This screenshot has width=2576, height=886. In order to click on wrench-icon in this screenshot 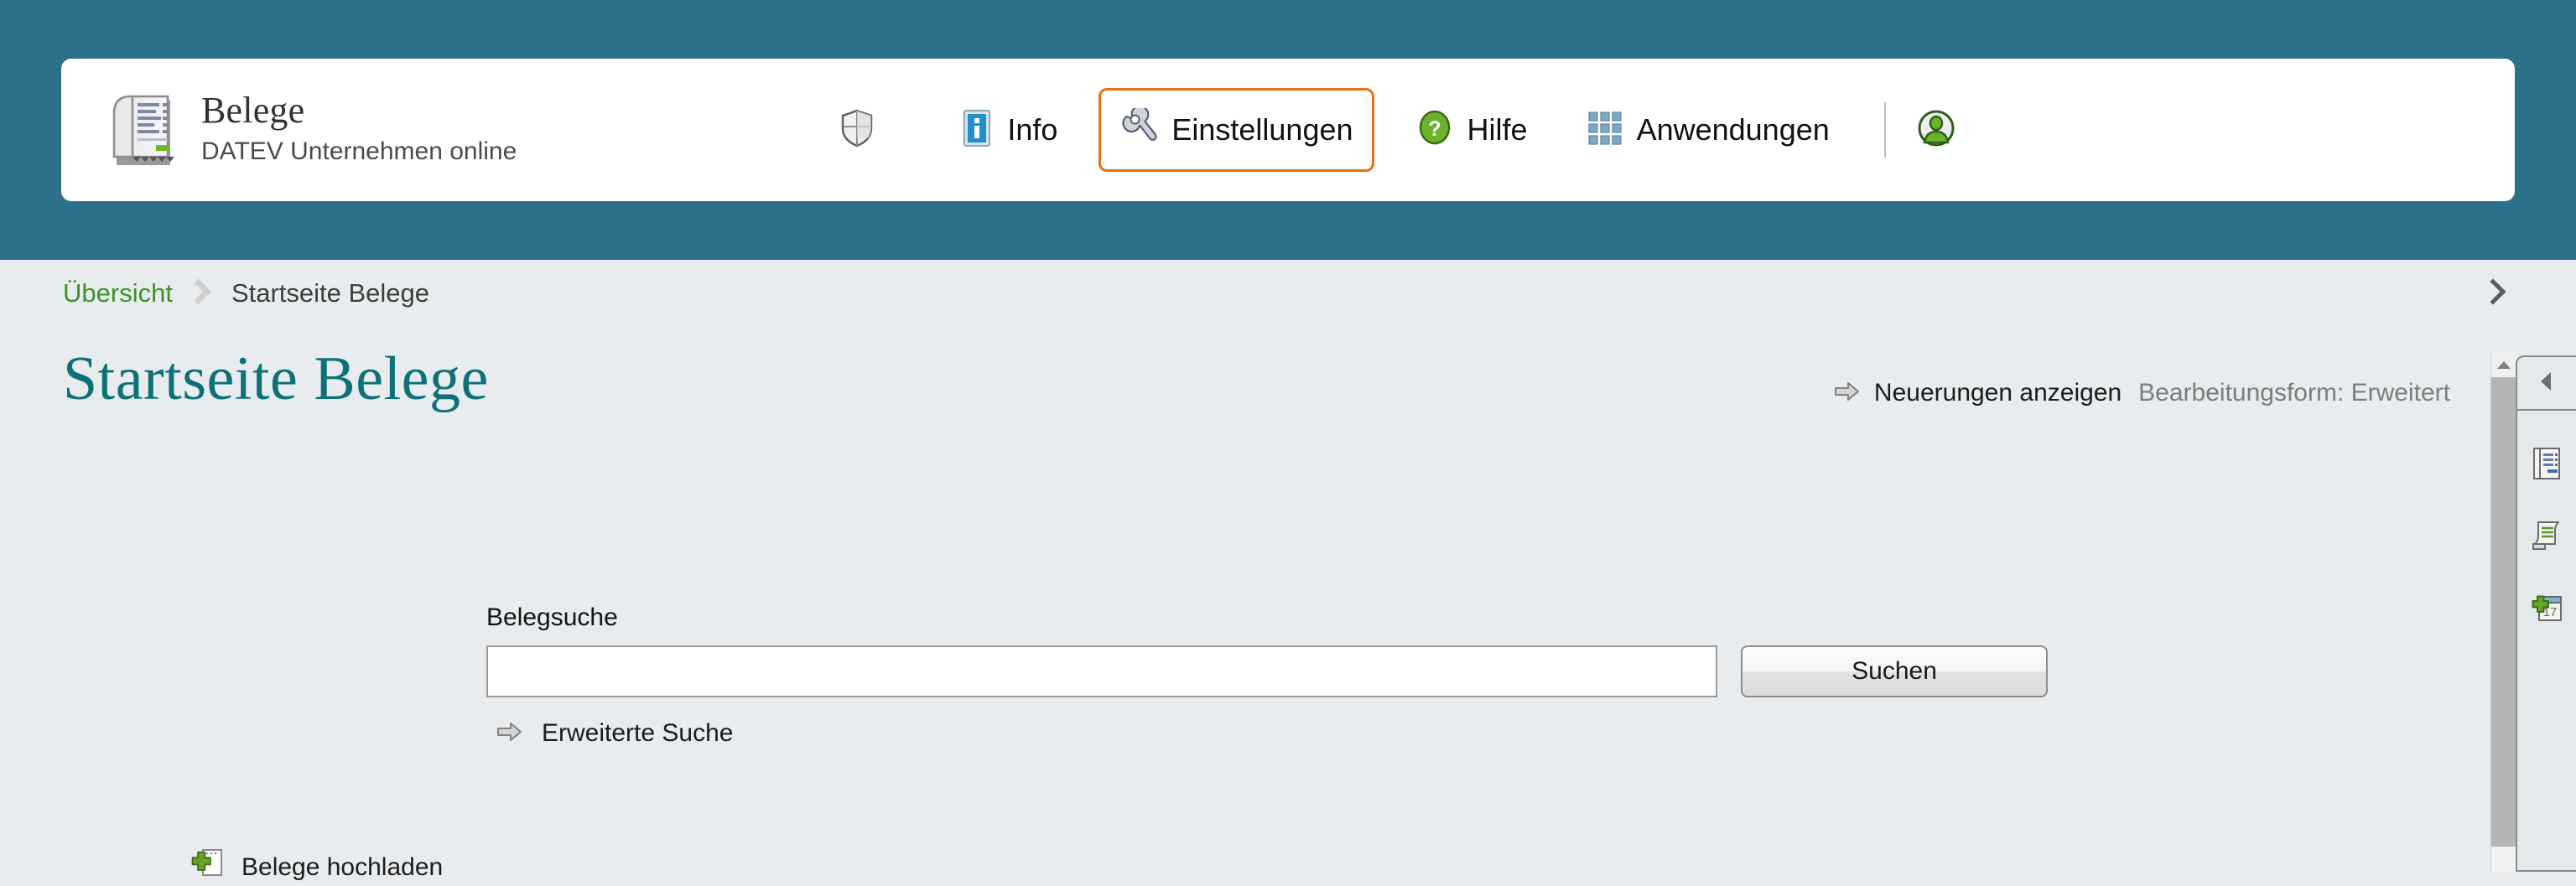, I will do `click(1138, 129)`.